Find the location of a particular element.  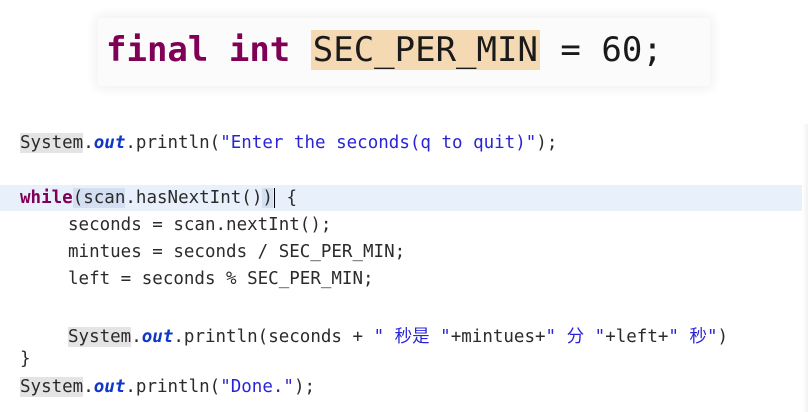

string-literal-sec: " 秒" is located at coordinates (693, 337).